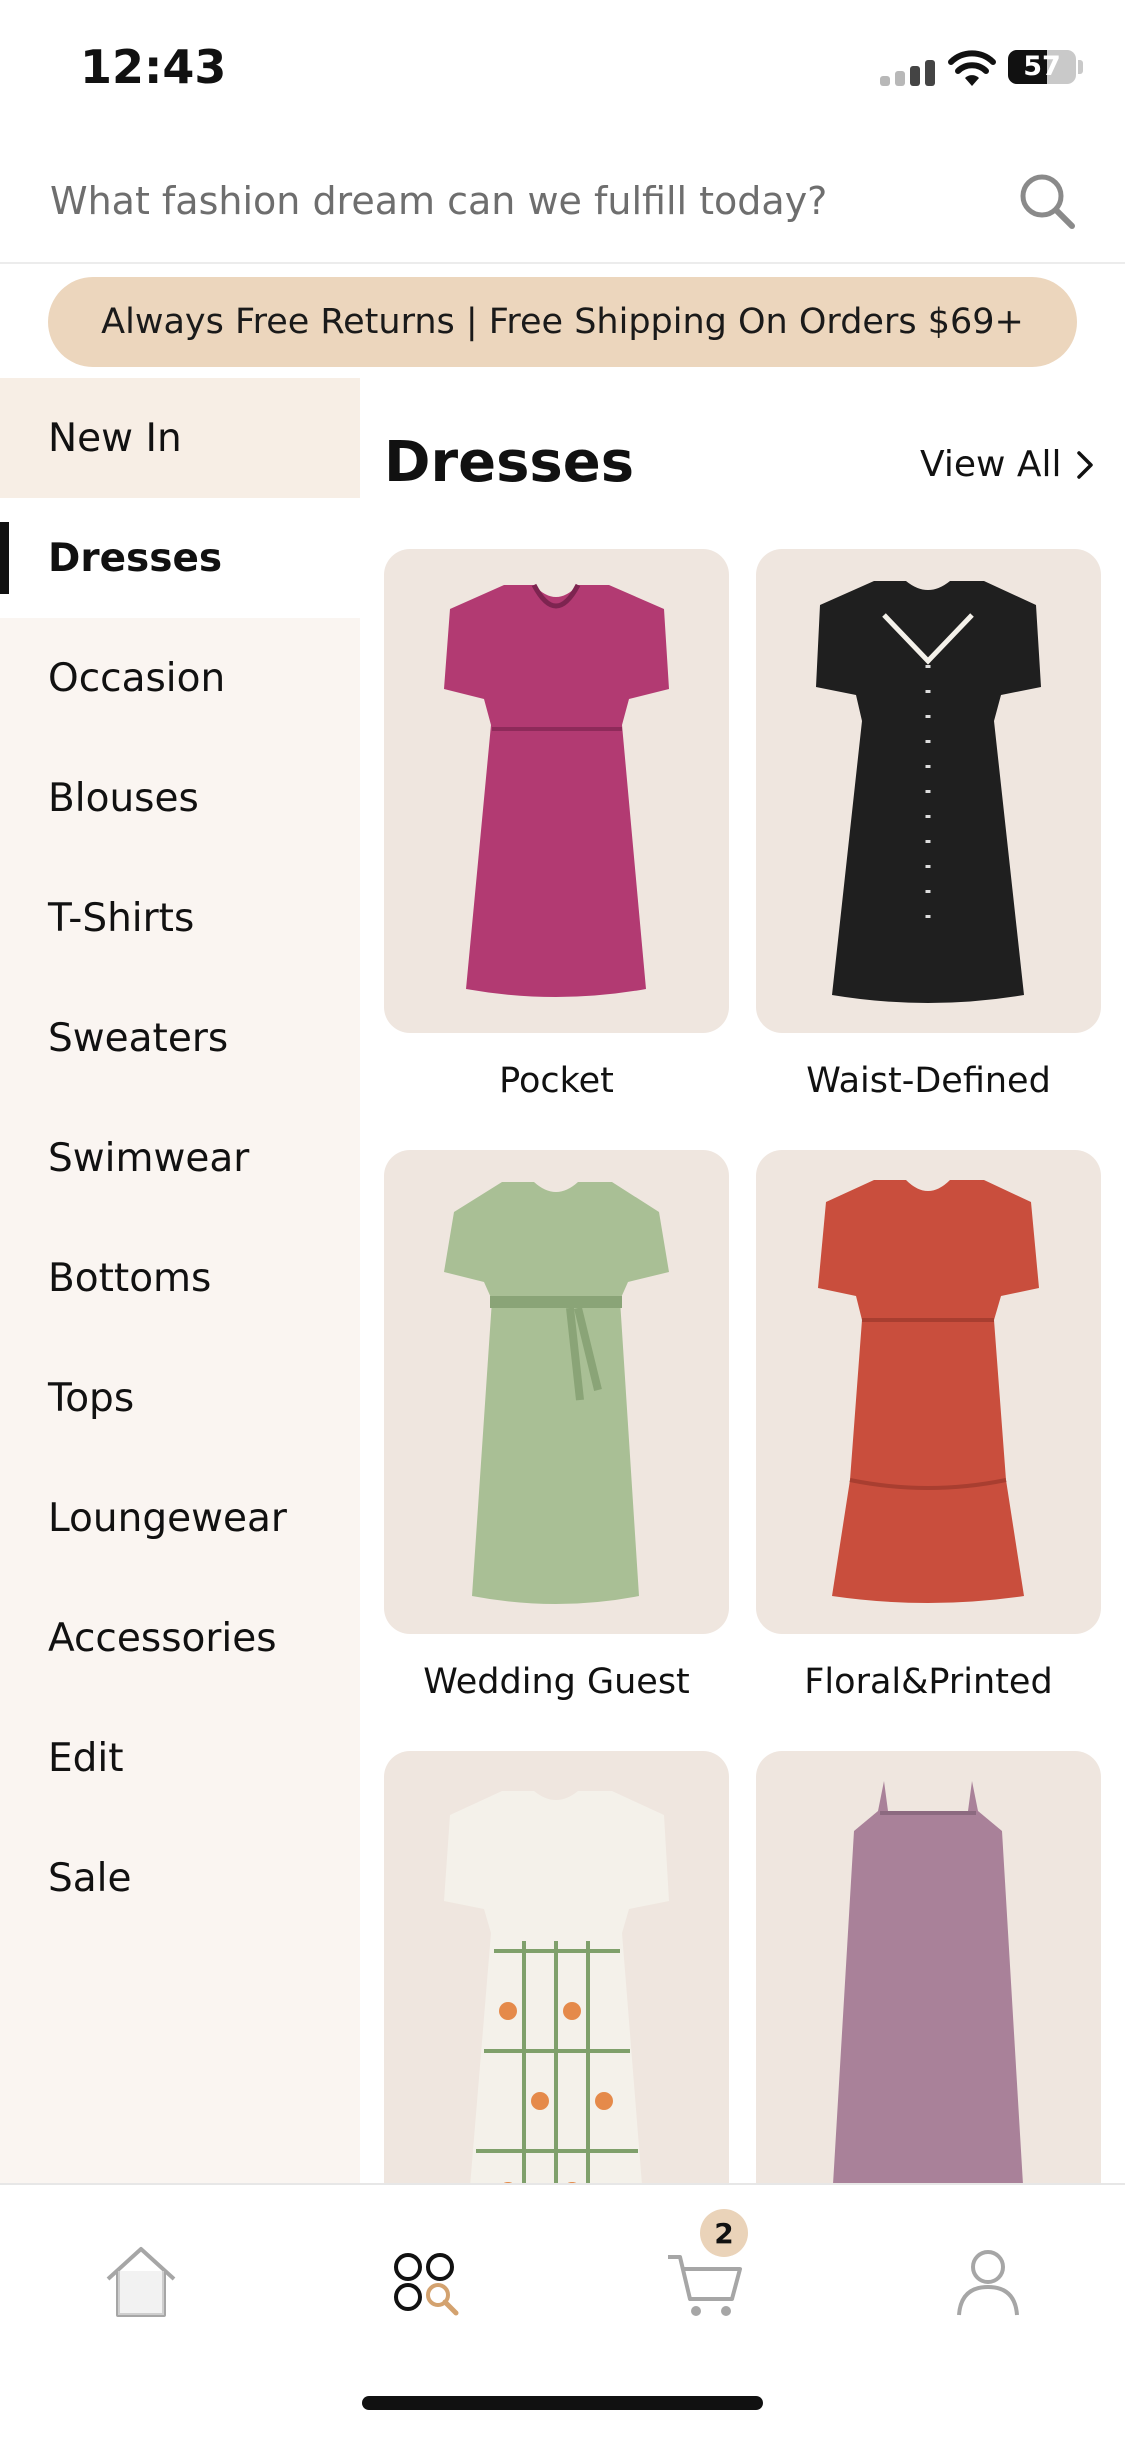 The width and height of the screenshot is (1125, 2438). Describe the element at coordinates (135, 558) in the screenshot. I see `sidebar-item-label: Dresses` at that location.